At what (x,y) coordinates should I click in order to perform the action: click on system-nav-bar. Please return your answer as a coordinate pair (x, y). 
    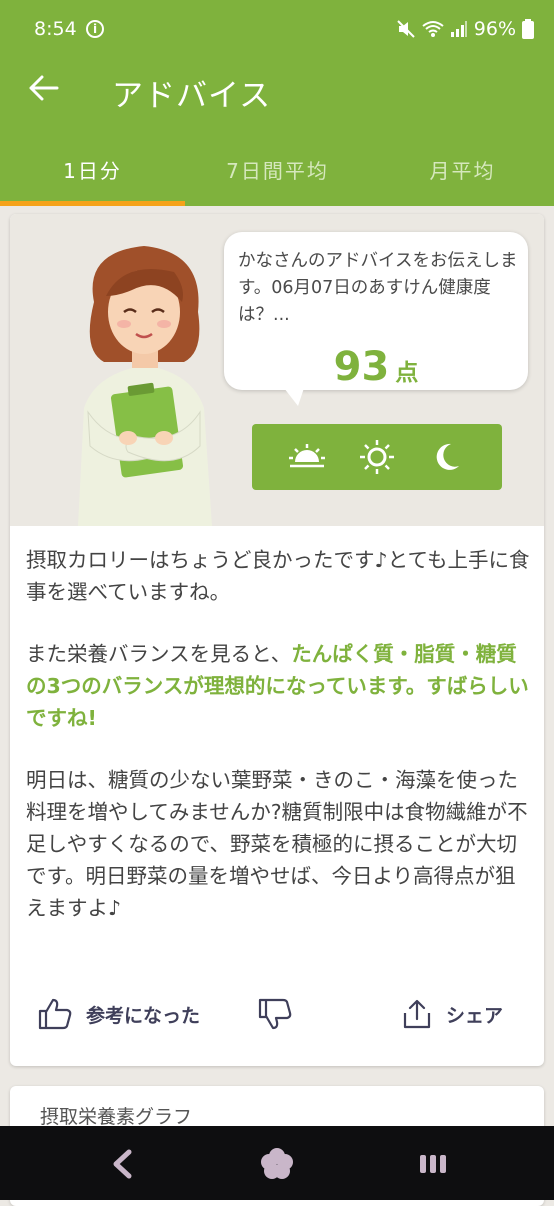
    Looking at the image, I should click on (277, 1163).